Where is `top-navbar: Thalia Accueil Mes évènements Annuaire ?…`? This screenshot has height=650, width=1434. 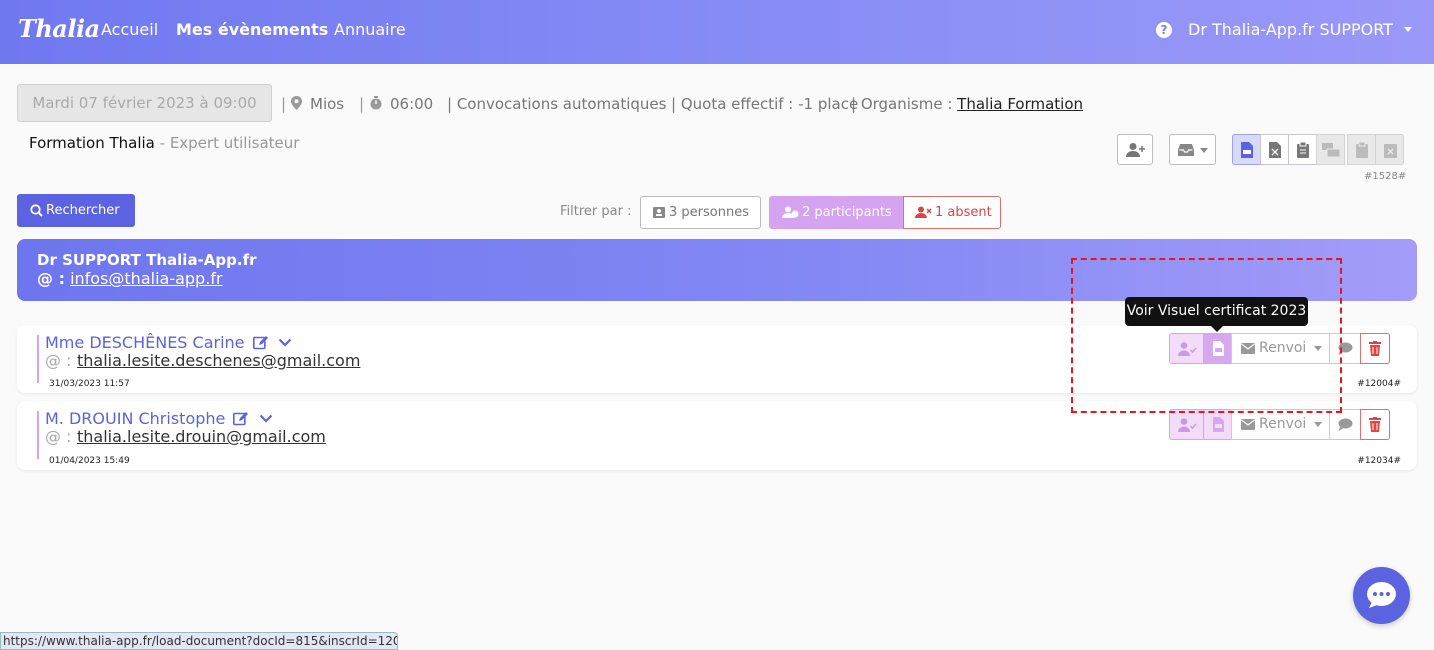 top-navbar: Thalia Accueil Mes évènements Annuaire ?… is located at coordinates (717, 32).